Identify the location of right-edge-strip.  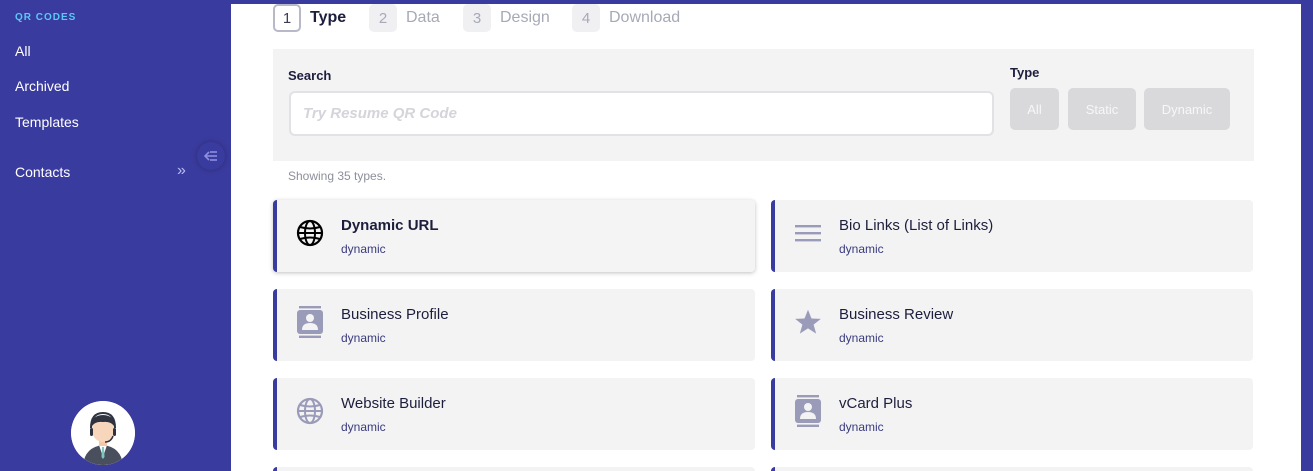
(1307, 235).